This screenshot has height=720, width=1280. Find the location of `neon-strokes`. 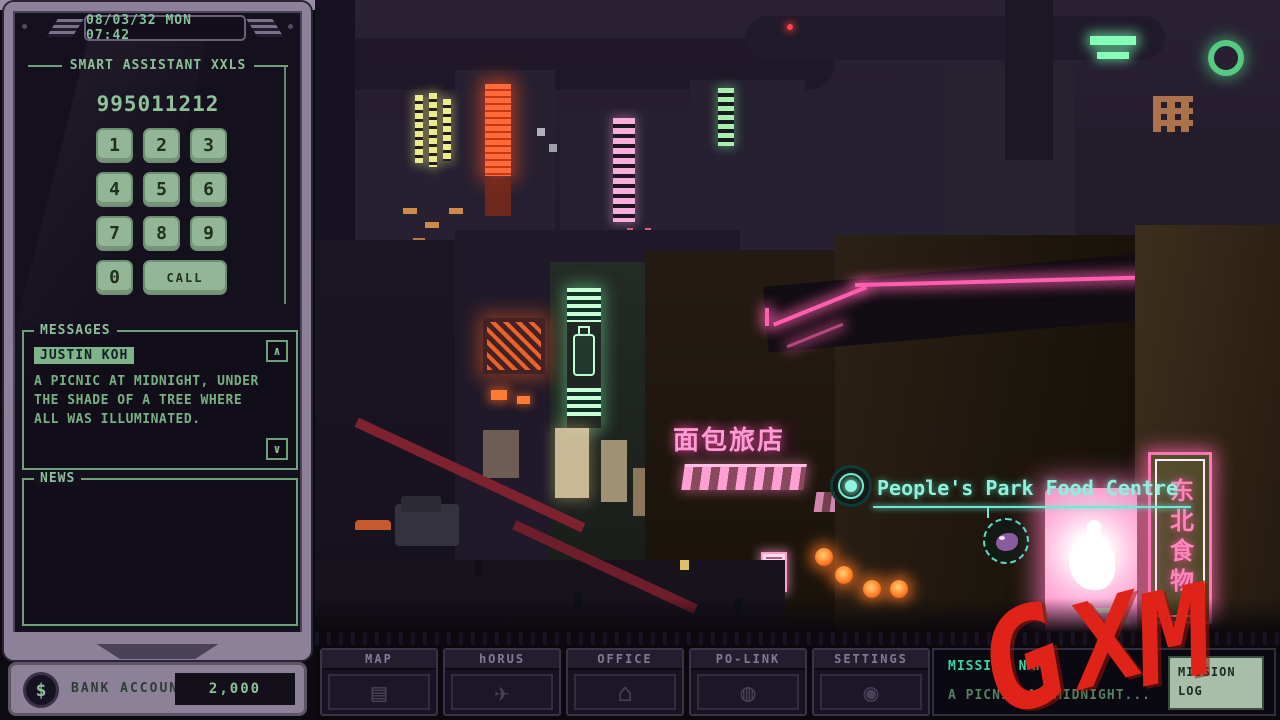

neon-strokes is located at coordinates (514, 346).